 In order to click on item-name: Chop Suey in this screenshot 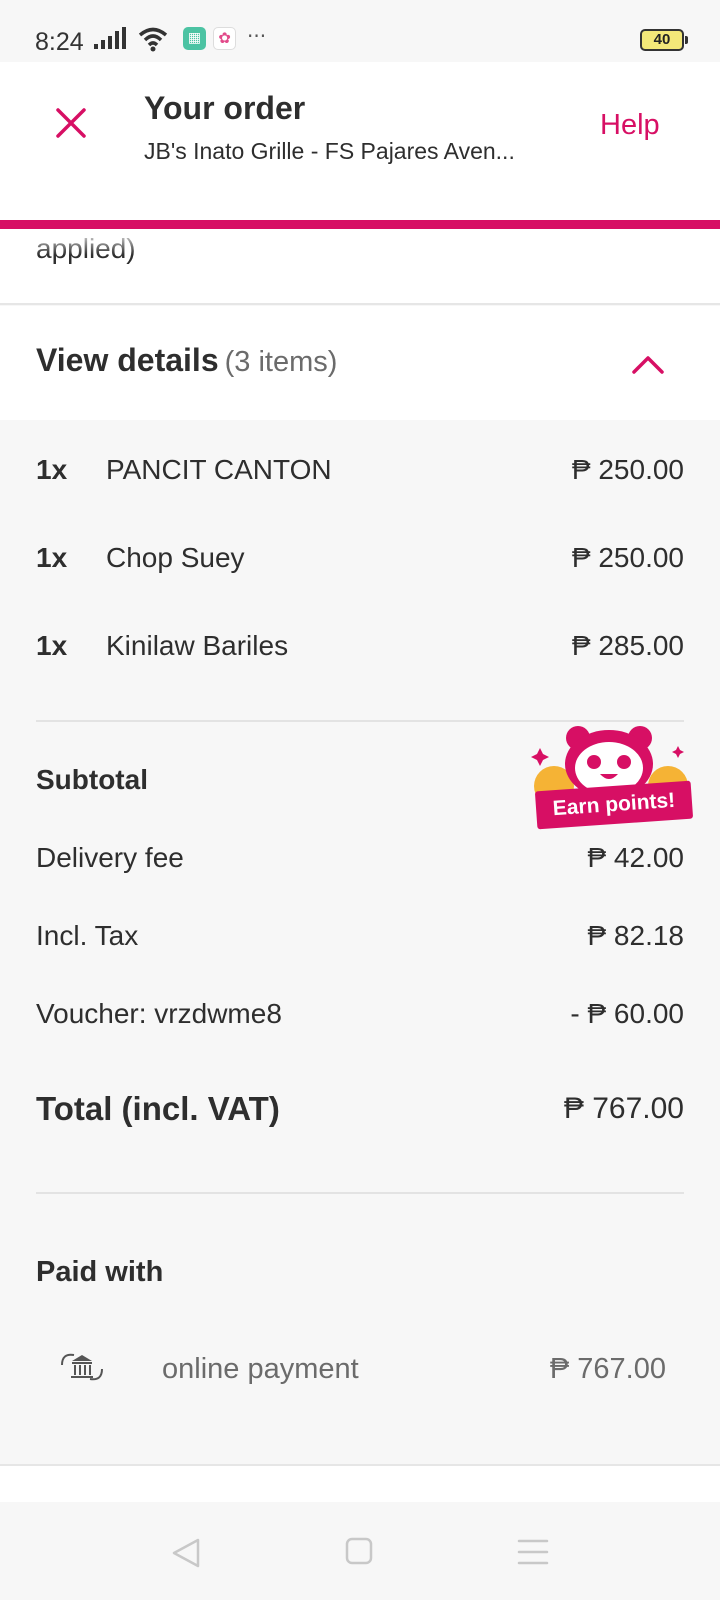, I will do `click(175, 557)`.